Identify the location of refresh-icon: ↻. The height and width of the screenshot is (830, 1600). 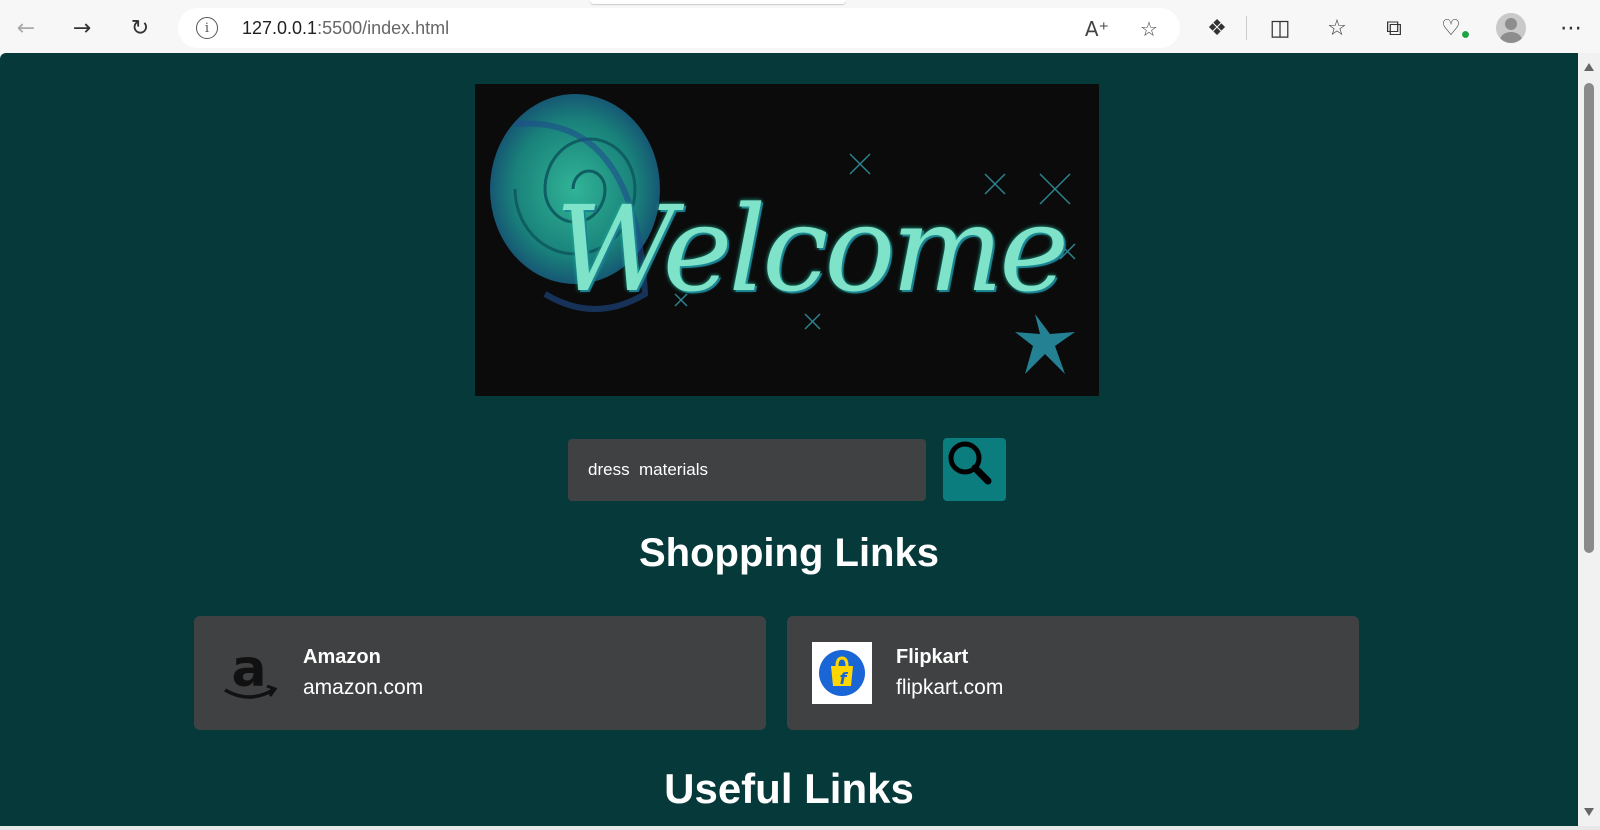
(140, 28).